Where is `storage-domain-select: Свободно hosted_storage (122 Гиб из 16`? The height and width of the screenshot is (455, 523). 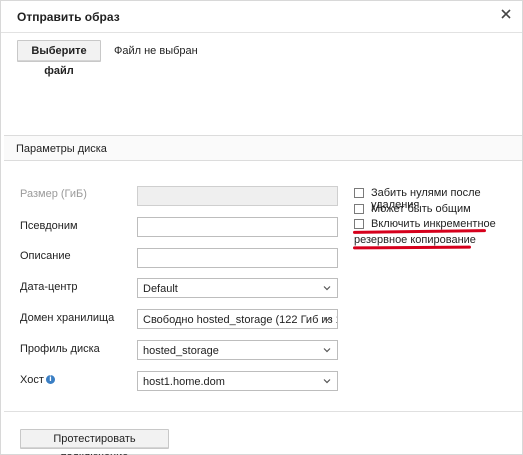
storage-domain-select: Свободно hosted_storage (122 Гиб из 16 is located at coordinates (237, 319).